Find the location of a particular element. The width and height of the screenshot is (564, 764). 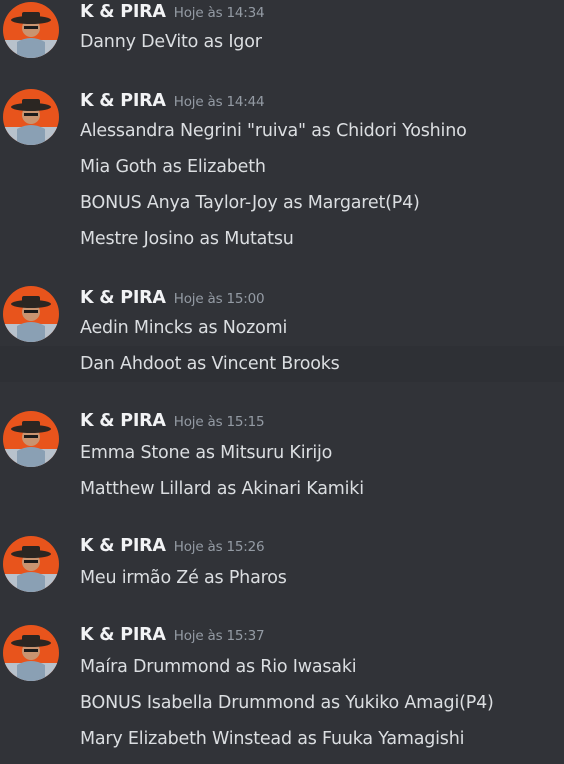

message-text: Maíra Drummond as Rio Iwasaki is located at coordinates (218, 667).